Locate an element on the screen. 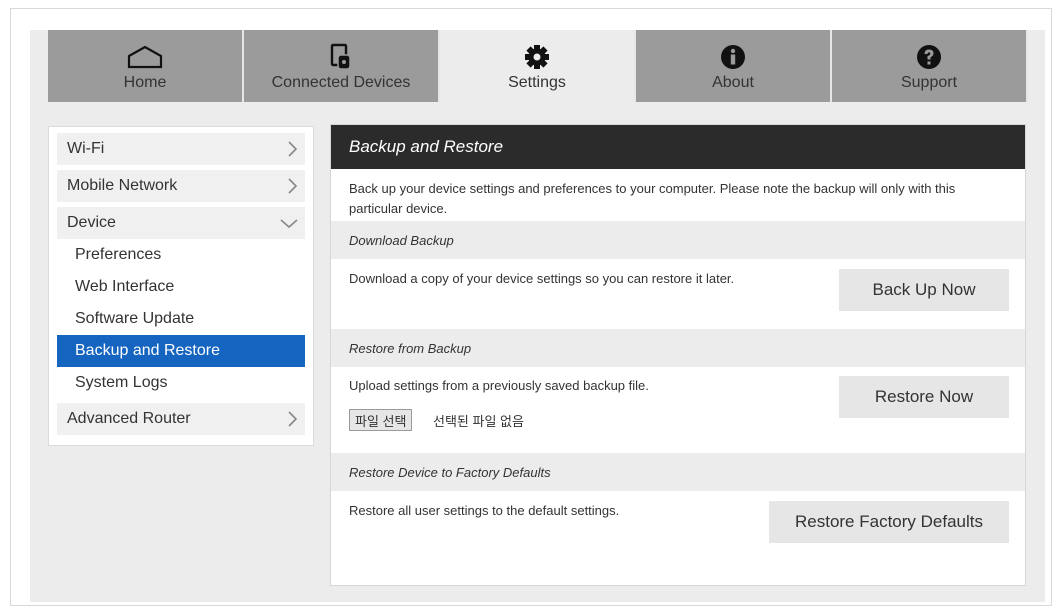 This screenshot has width=1060, height=607. sidebar-item-web-interface: Web Interface is located at coordinates (181, 287).